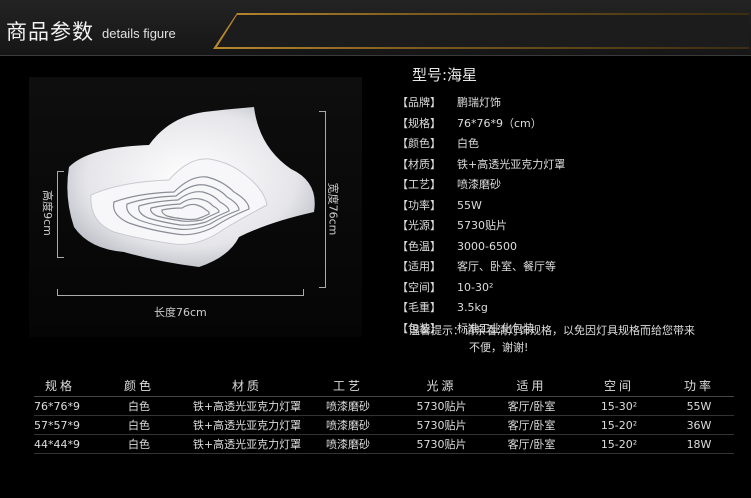  Describe the element at coordinates (699, 406) in the screenshot. I see `table-cell: 55W` at that location.